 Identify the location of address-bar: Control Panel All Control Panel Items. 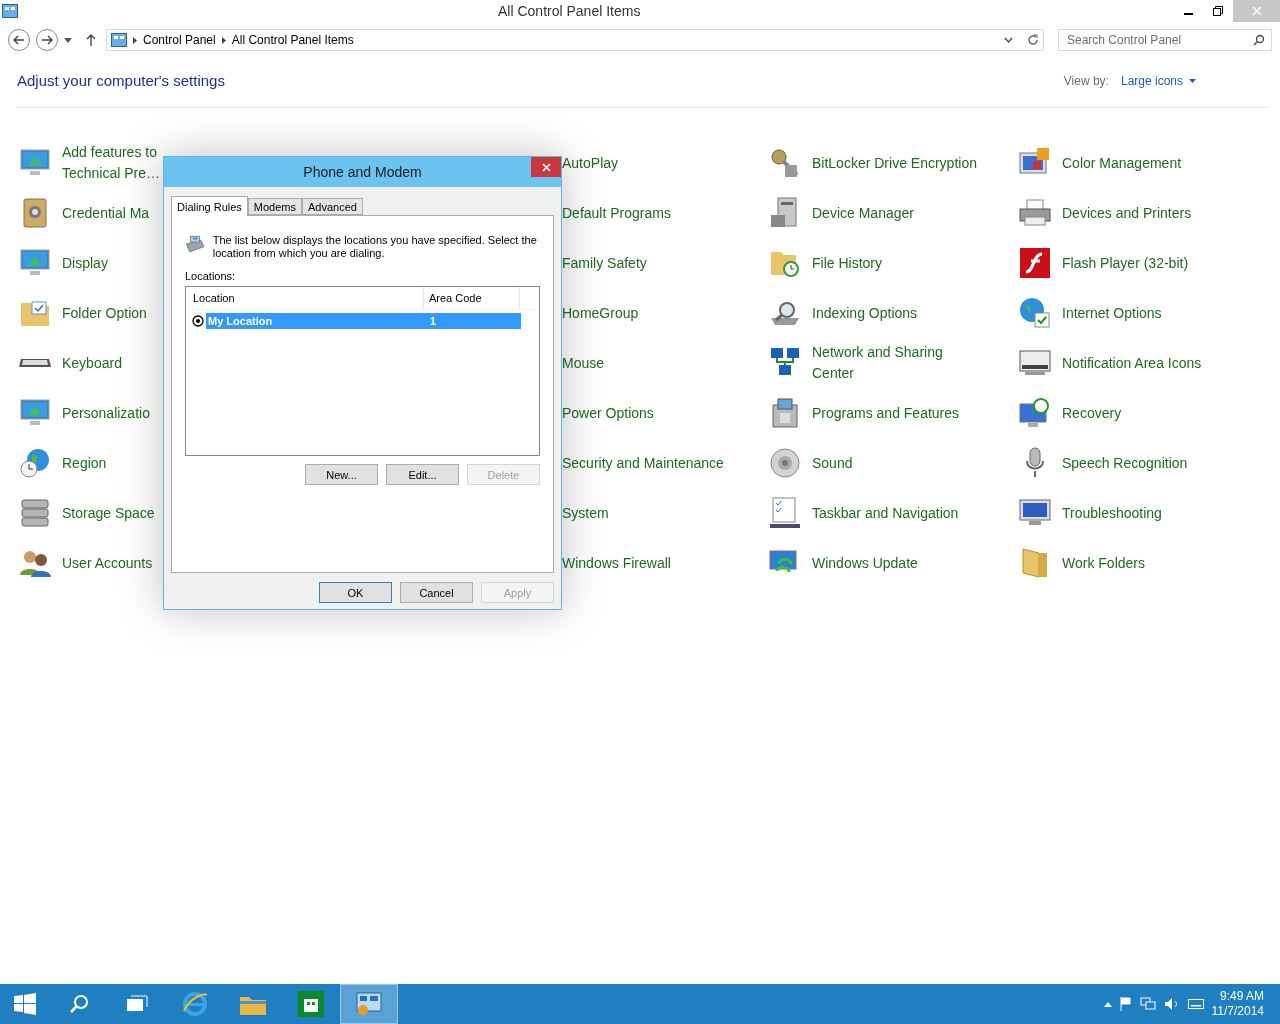
(575, 40).